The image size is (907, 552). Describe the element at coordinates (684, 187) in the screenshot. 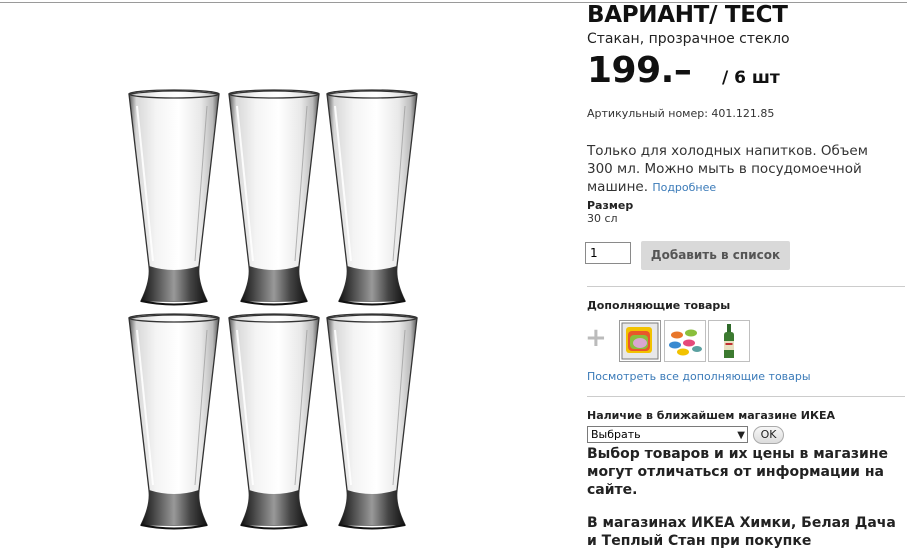

I see `more-info-link: Подробнее` at that location.